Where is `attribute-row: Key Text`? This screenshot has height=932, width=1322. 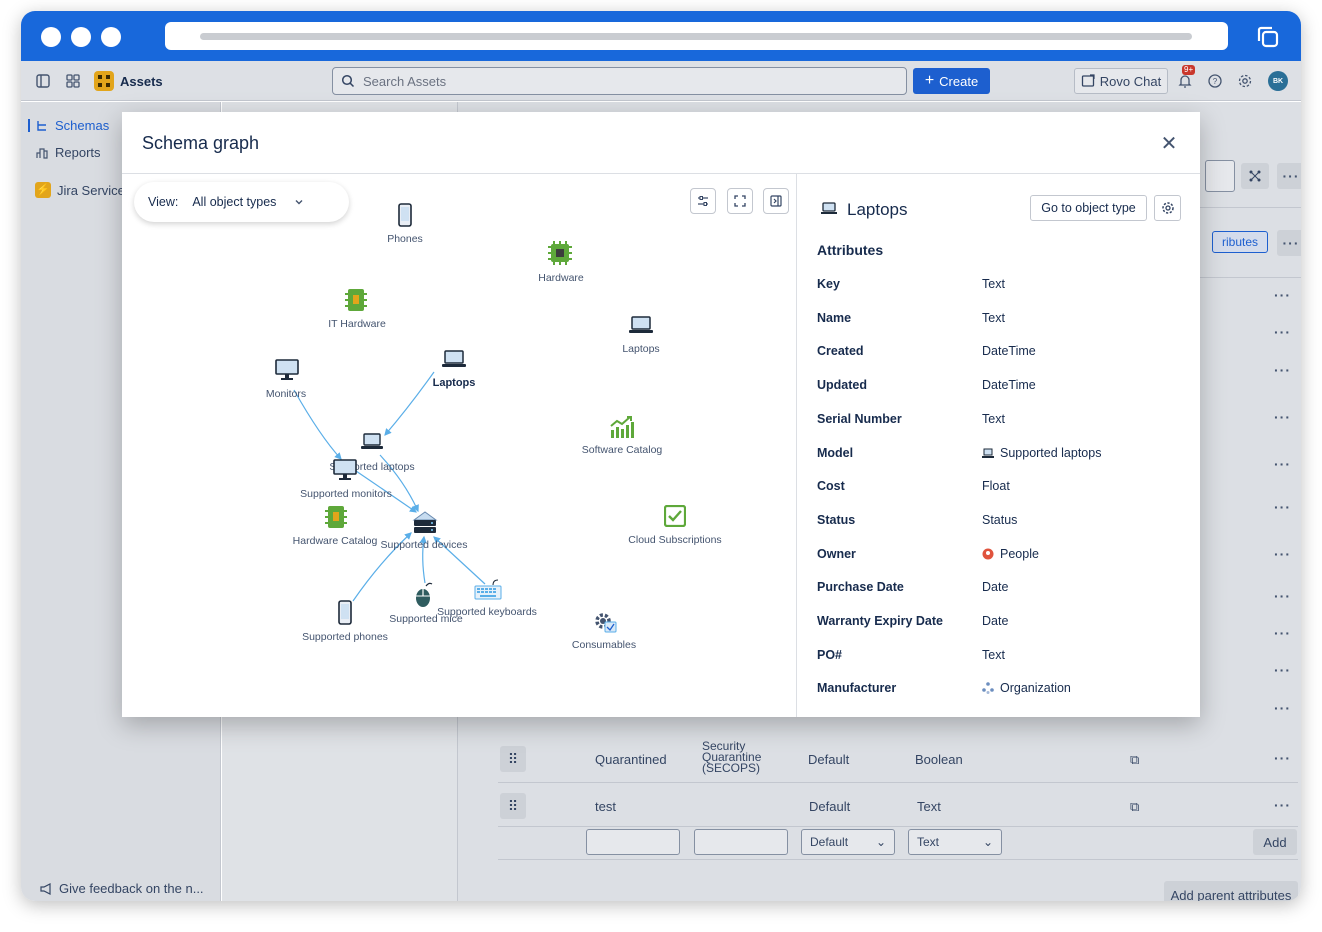 attribute-row: Key Text is located at coordinates (1002, 287).